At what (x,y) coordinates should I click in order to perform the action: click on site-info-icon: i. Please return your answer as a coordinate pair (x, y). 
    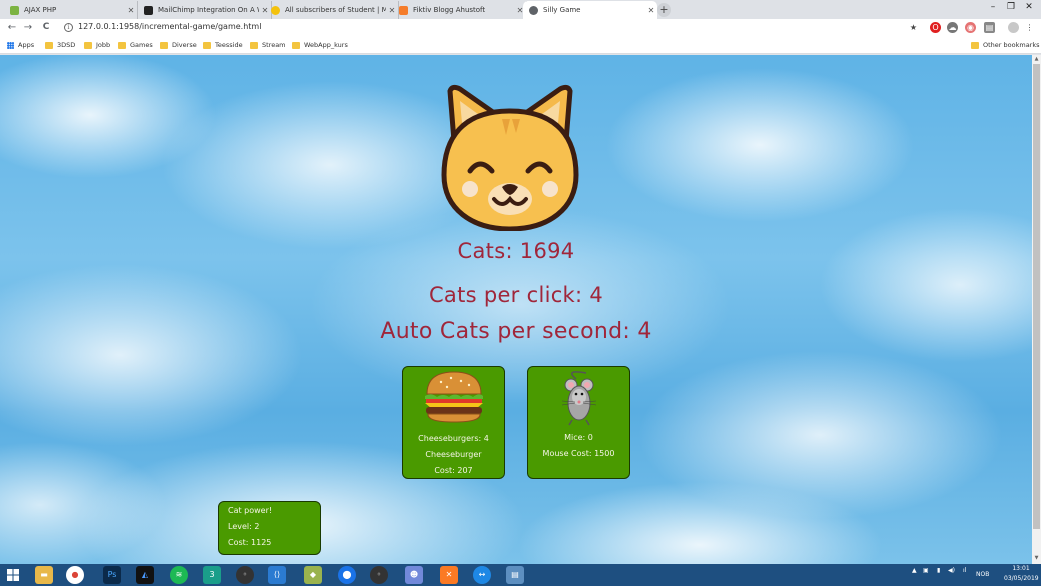
    Looking at the image, I should click on (68, 27).